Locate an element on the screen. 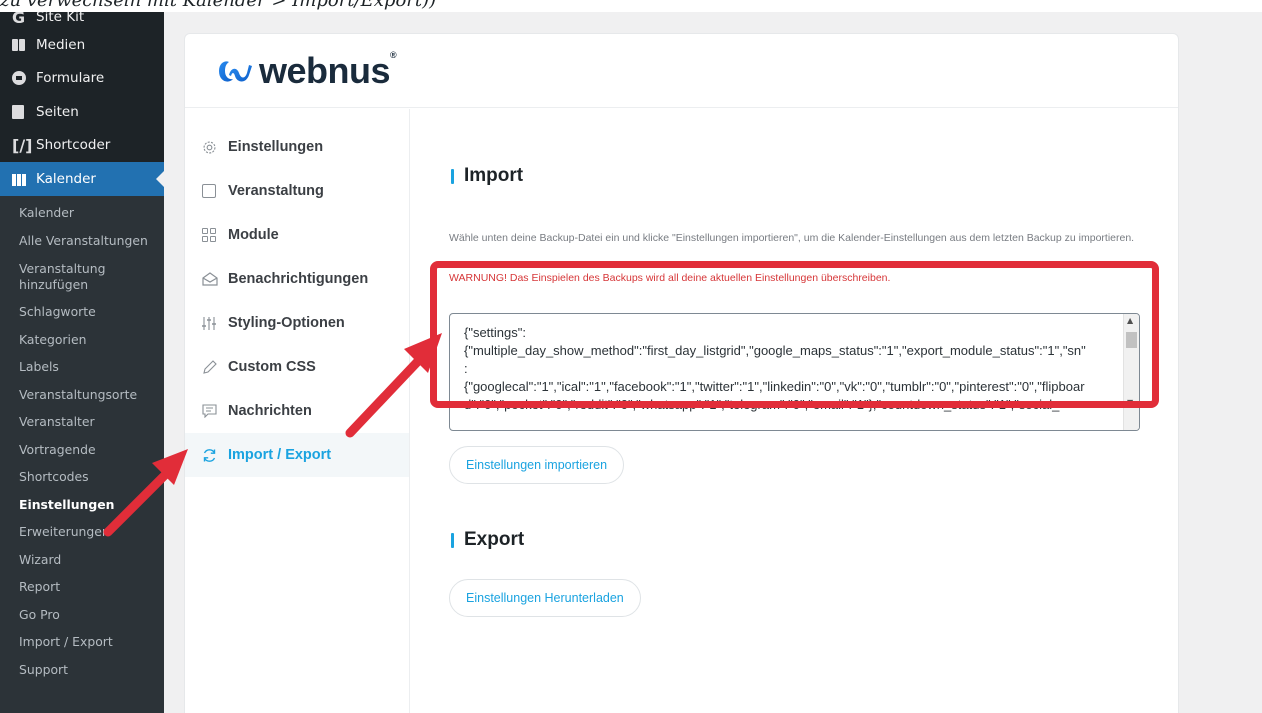  submenu-item-import-export: Import / Export is located at coordinates (82, 643).